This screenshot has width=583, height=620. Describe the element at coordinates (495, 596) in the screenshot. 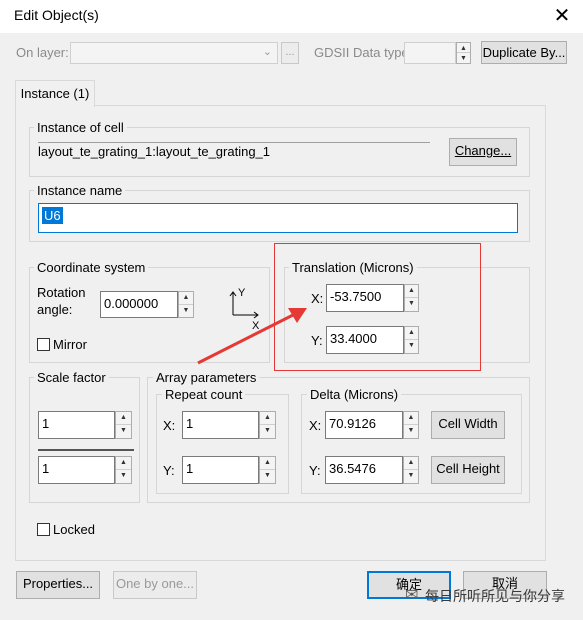

I see `watermark-text: 每日所听所见与你分享` at that location.